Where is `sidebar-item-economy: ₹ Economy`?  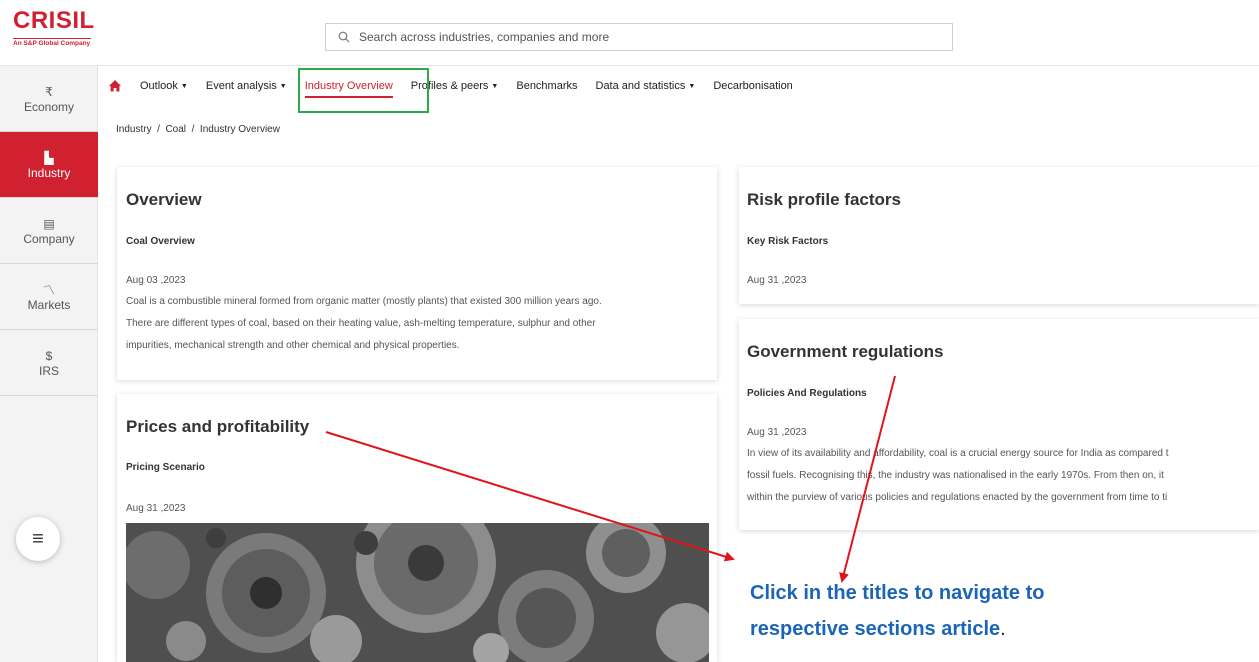 sidebar-item-economy: ₹ Economy is located at coordinates (49, 99).